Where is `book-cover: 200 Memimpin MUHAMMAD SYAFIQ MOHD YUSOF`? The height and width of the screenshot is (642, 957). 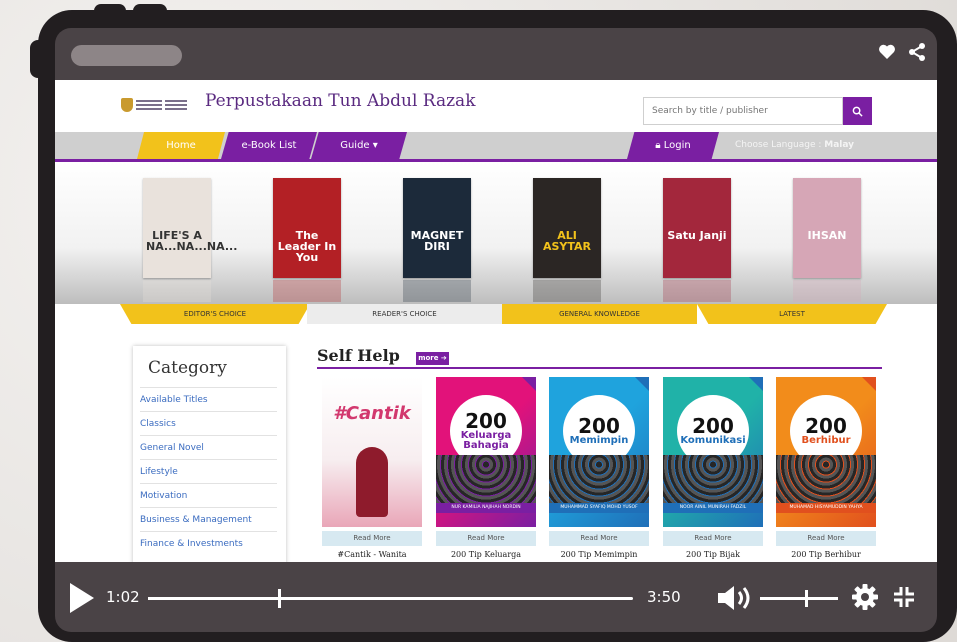 book-cover: 200 Memimpin MUHAMMAD SYAFIQ MOHD YUSOF is located at coordinates (599, 452).